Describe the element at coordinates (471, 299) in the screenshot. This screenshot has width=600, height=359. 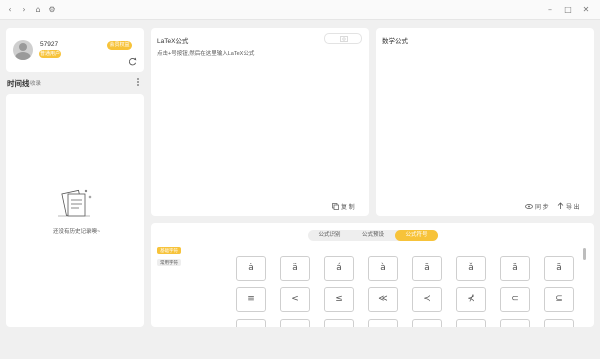
I see `symbol-button: ⊀` at that location.